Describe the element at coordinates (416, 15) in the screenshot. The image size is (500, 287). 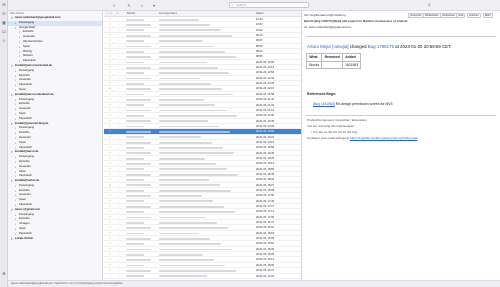
I see `reply-button: Antworten` at that location.